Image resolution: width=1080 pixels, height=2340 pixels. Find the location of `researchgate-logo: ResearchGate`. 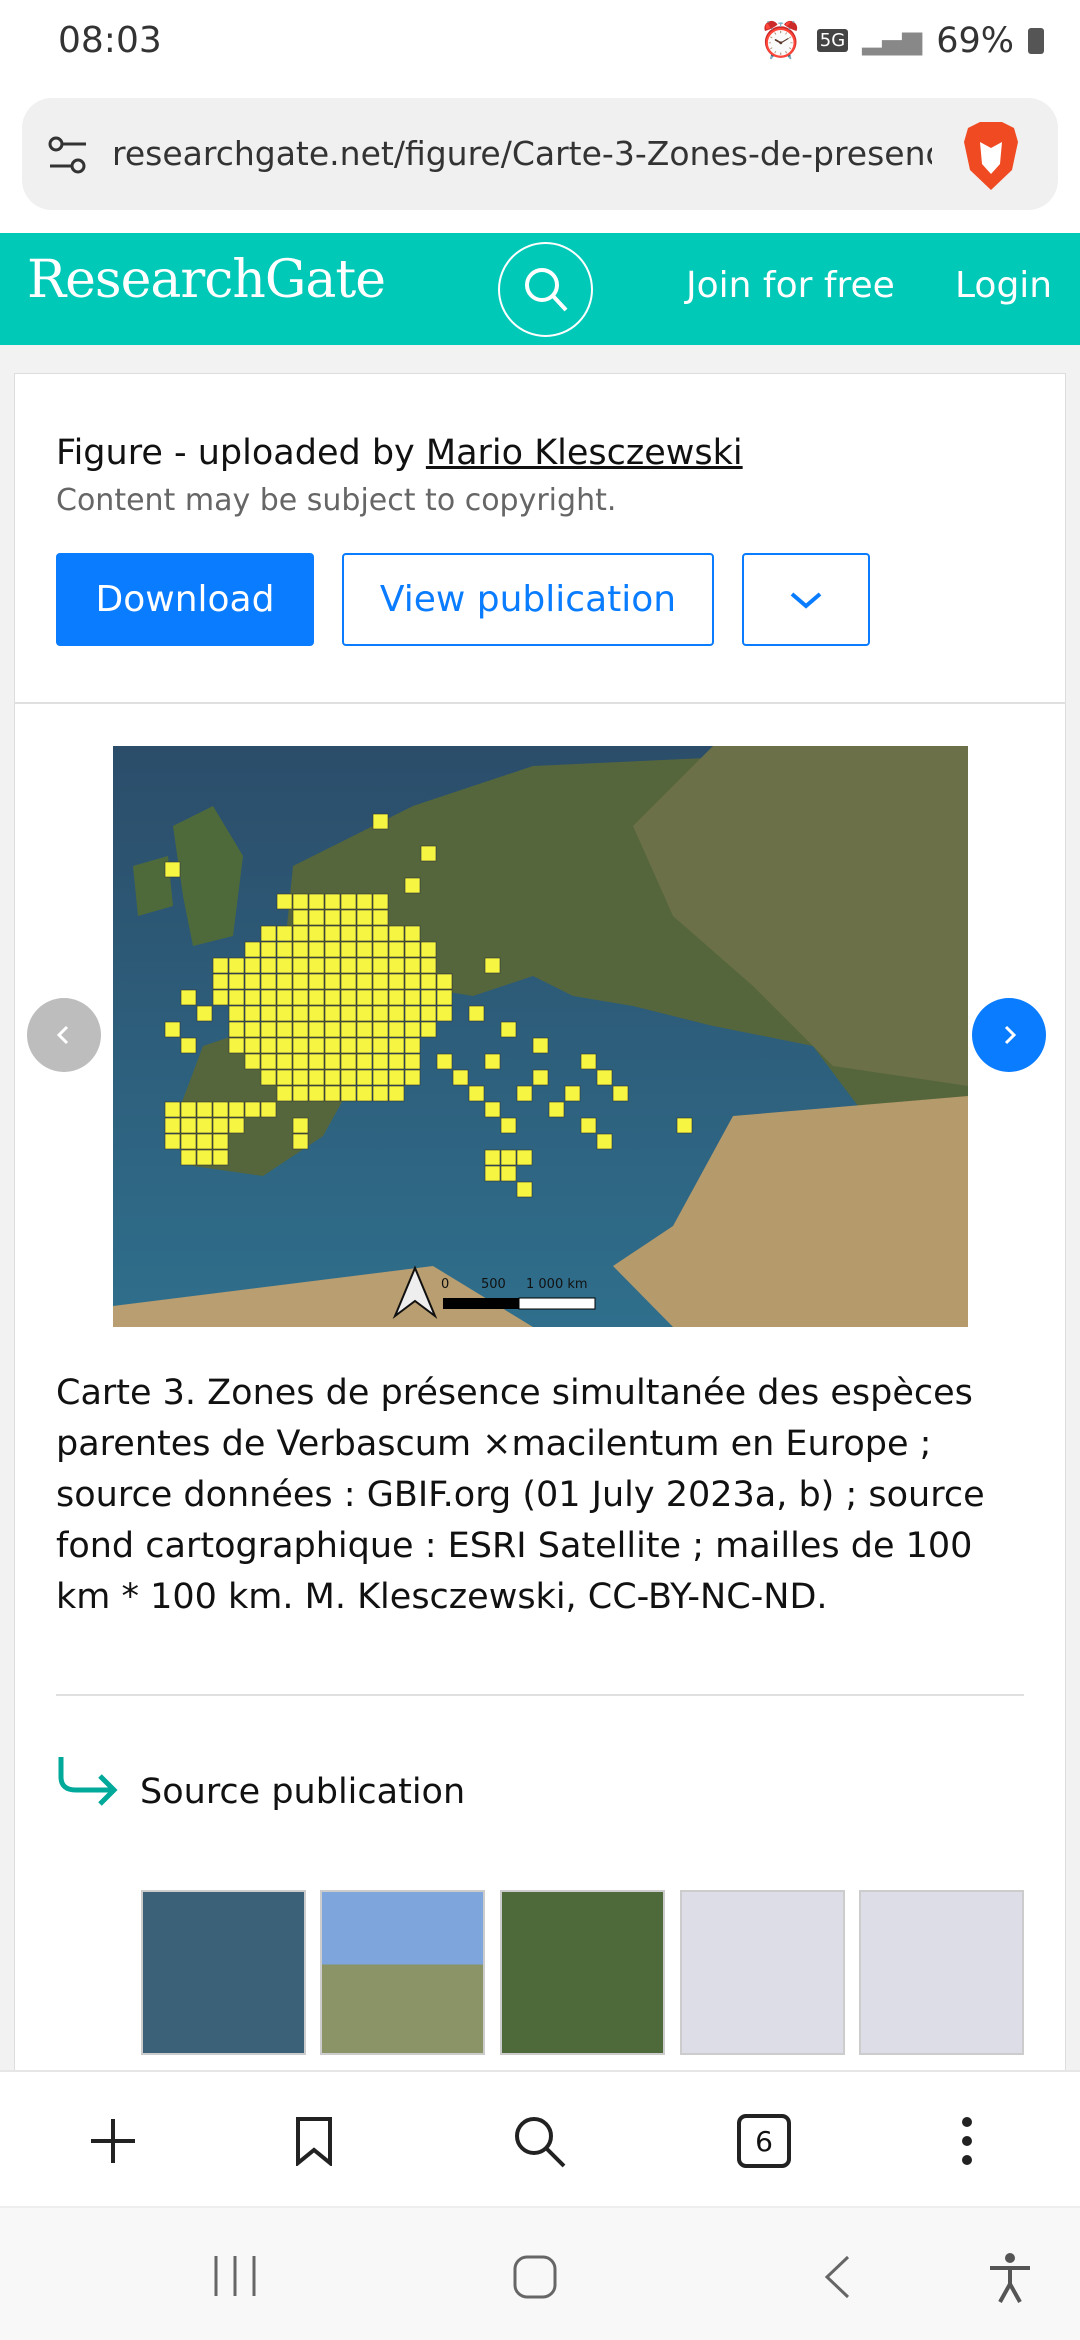

researchgate-logo: ResearchGate is located at coordinates (206, 280).